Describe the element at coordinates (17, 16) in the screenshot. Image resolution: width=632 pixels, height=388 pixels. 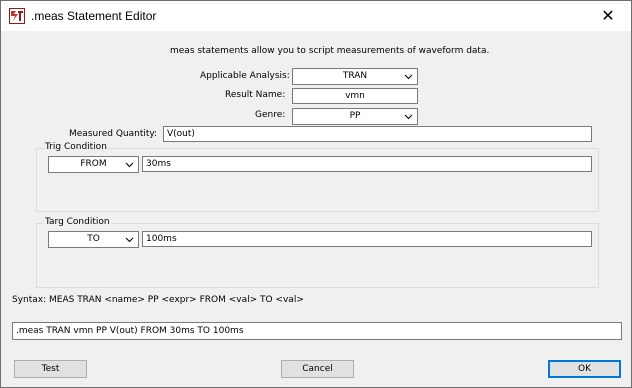
I see `ltspice-app-icon` at that location.